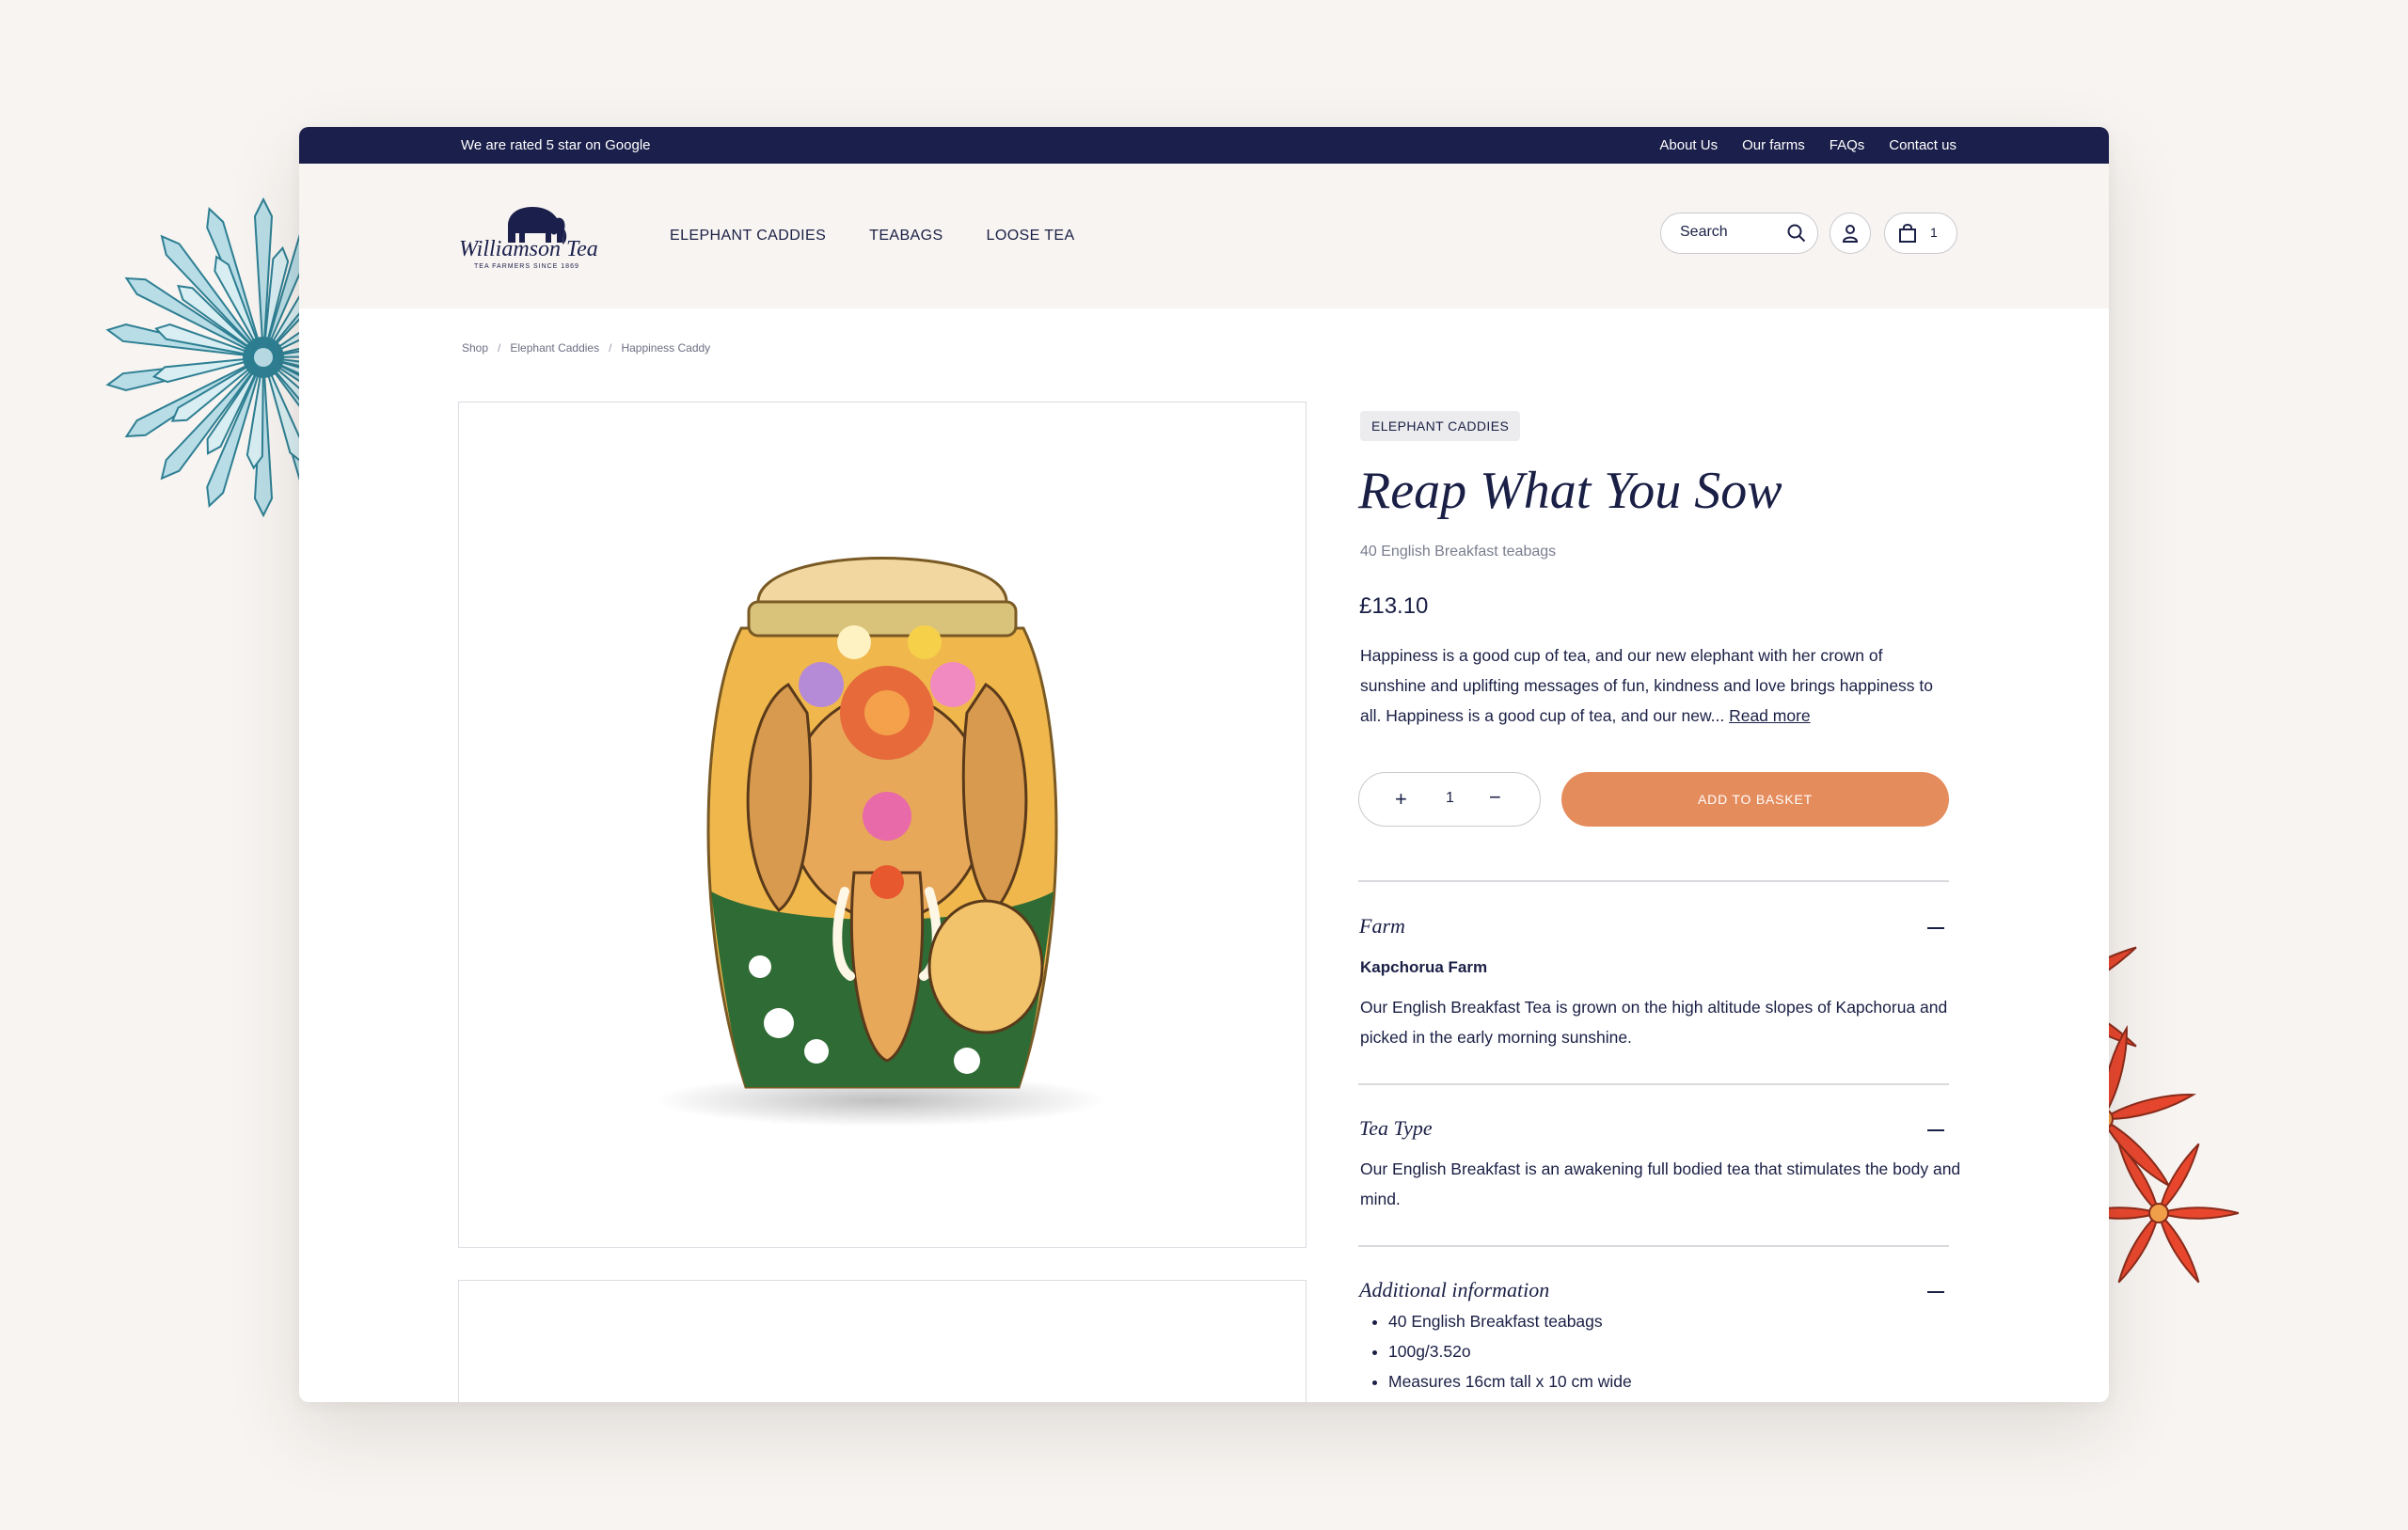 Image resolution: width=2408 pixels, height=1530 pixels. What do you see at coordinates (1936, 1292) in the screenshot?
I see `additional-info-collapse-icon` at bounding box center [1936, 1292].